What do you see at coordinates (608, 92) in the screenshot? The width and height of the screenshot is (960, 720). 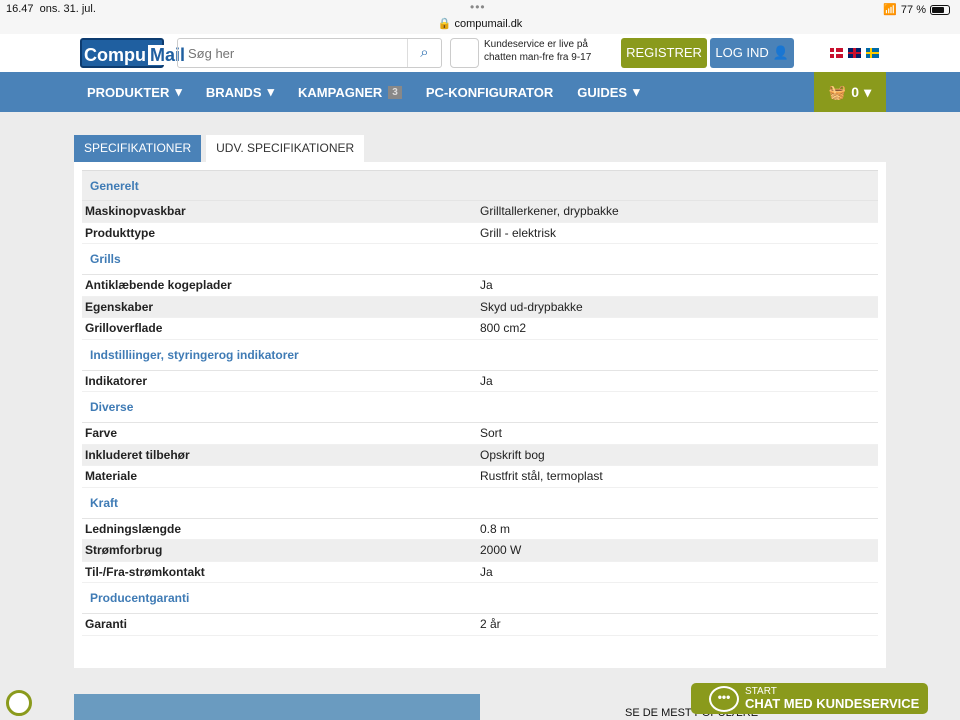 I see `nav-guides: GUIDES ▾` at bounding box center [608, 92].